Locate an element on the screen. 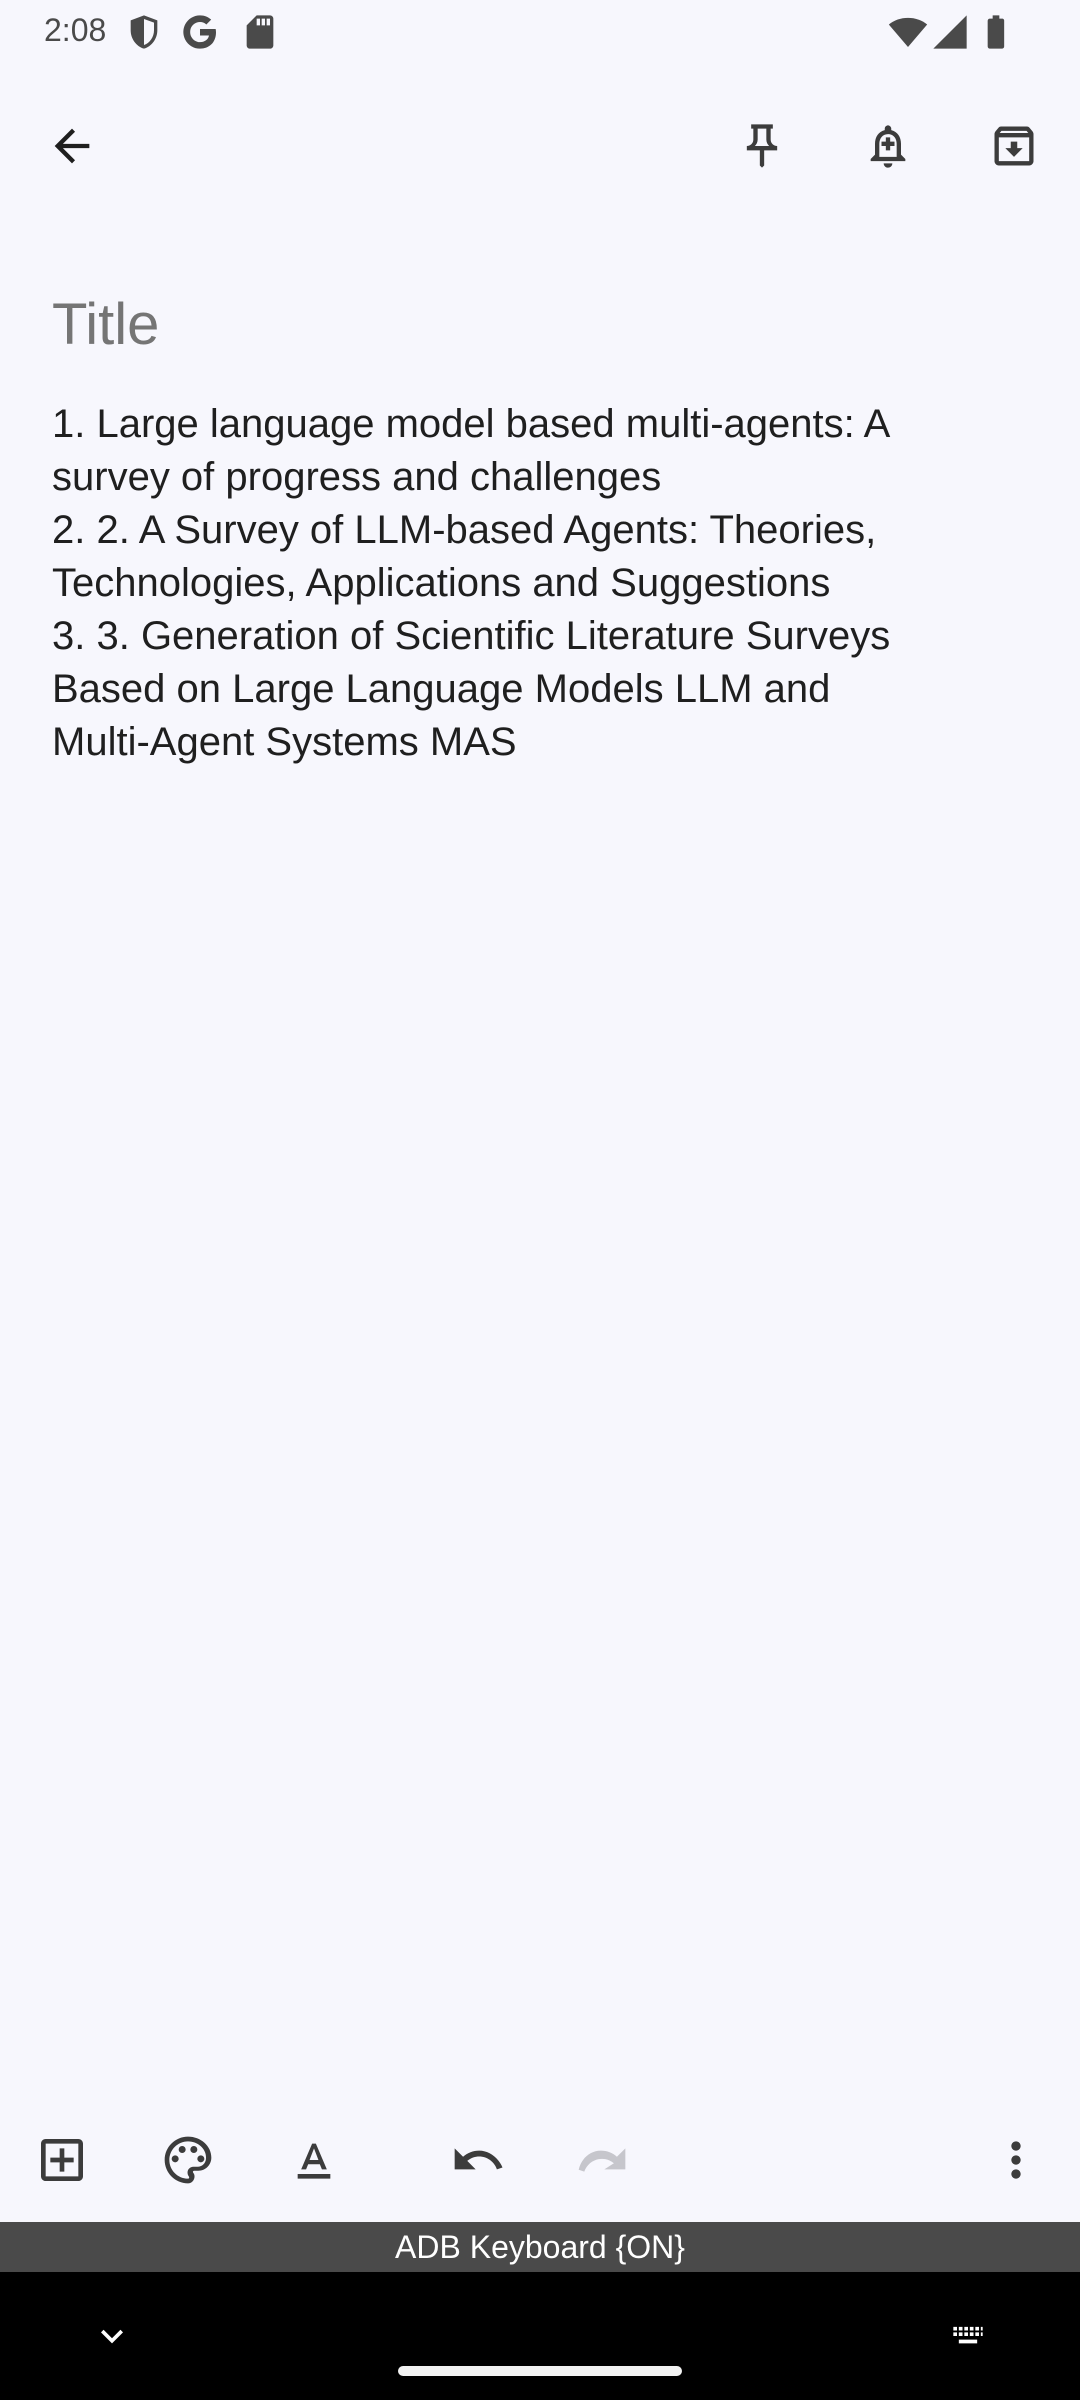 This screenshot has width=1080, height=2400. more-vert-icon is located at coordinates (1016, 2160).